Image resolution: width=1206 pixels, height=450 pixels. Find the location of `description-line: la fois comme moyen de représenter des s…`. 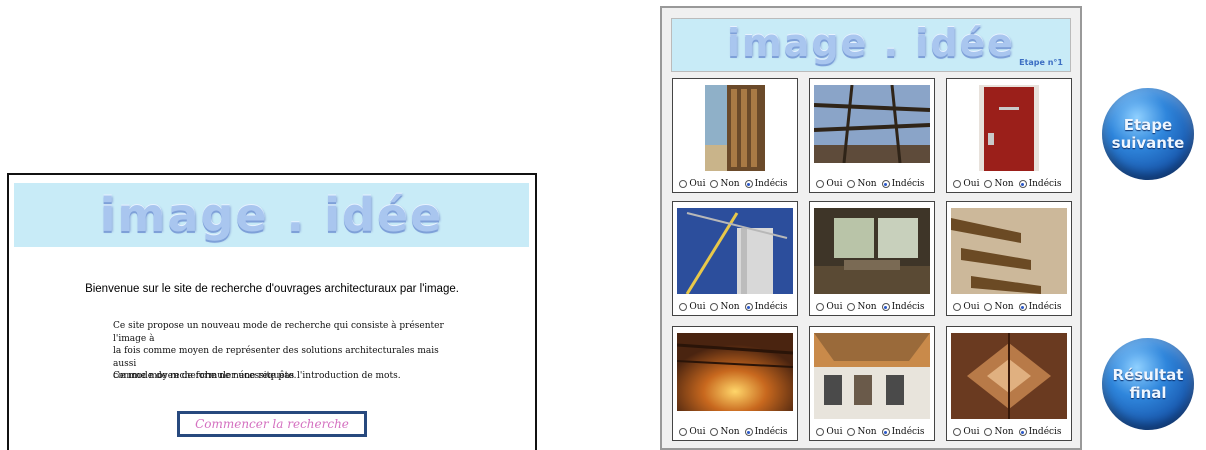

description-line: la fois comme moyen de représenter des s… is located at coordinates (276, 357).